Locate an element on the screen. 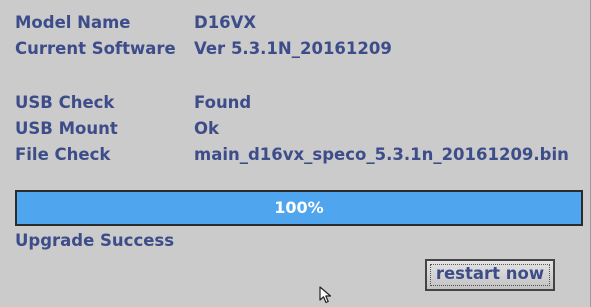  upgrade-status-text: Upgrade Success is located at coordinates (95, 240).